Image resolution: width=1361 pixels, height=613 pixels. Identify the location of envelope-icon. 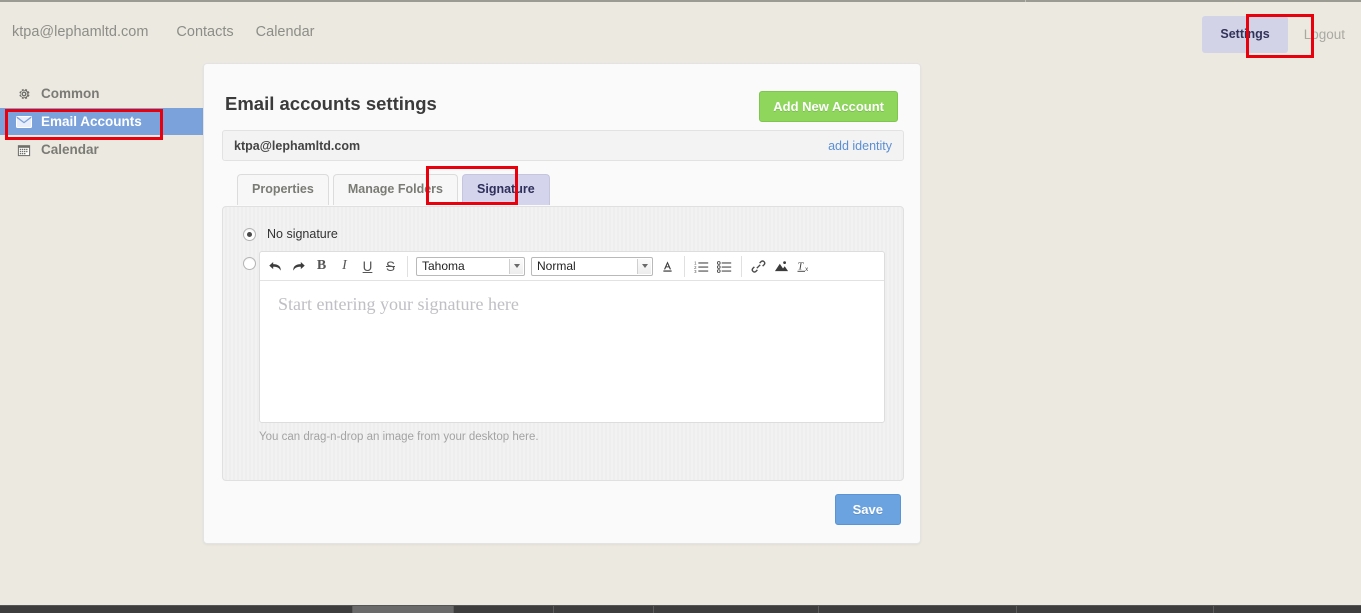
(23, 122).